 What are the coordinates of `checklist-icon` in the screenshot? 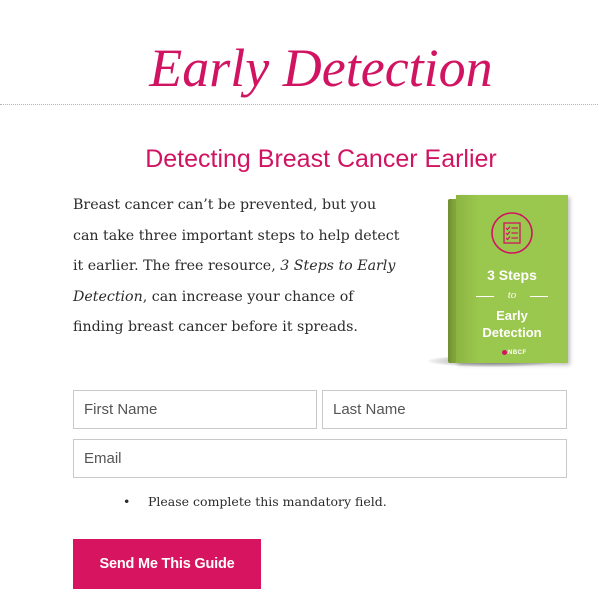 It's located at (512, 233).